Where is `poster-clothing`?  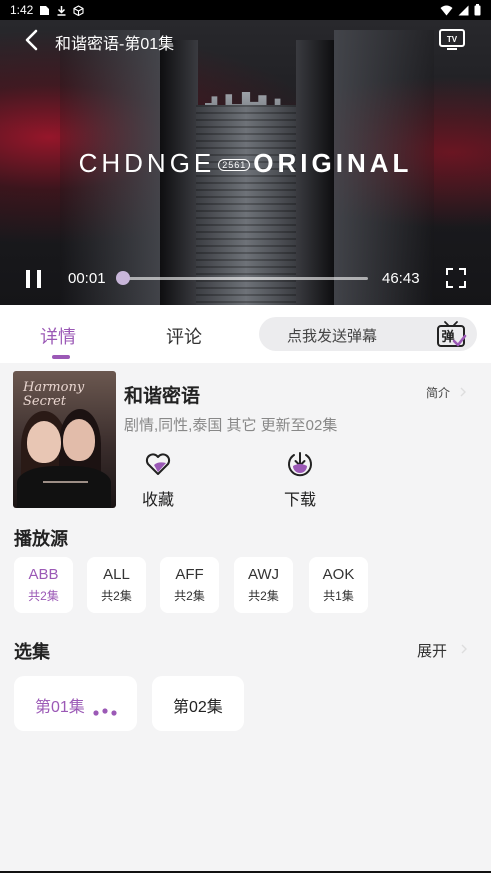
poster-clothing is located at coordinates (64, 487).